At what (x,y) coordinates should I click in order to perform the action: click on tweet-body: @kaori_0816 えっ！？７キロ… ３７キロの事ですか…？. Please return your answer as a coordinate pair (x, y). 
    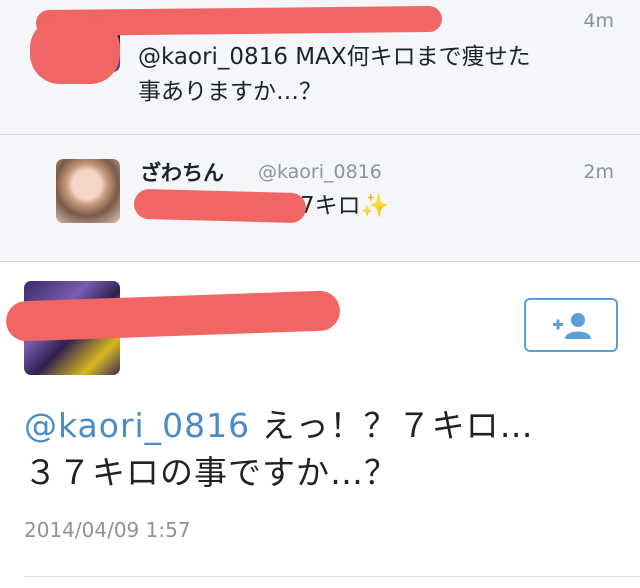
    Looking at the image, I should click on (324, 449).